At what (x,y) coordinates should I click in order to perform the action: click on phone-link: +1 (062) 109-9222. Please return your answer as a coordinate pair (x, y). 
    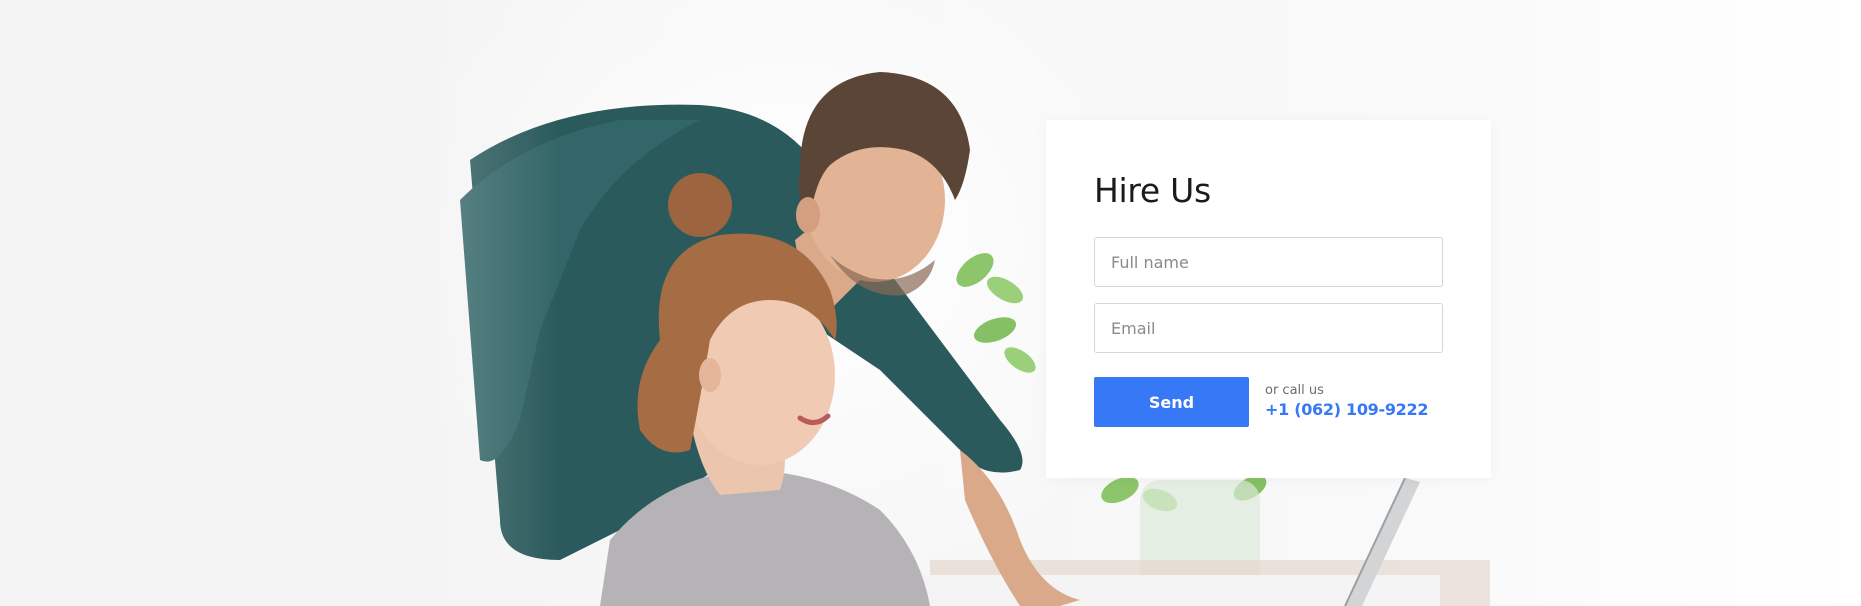
    Looking at the image, I should click on (1346, 410).